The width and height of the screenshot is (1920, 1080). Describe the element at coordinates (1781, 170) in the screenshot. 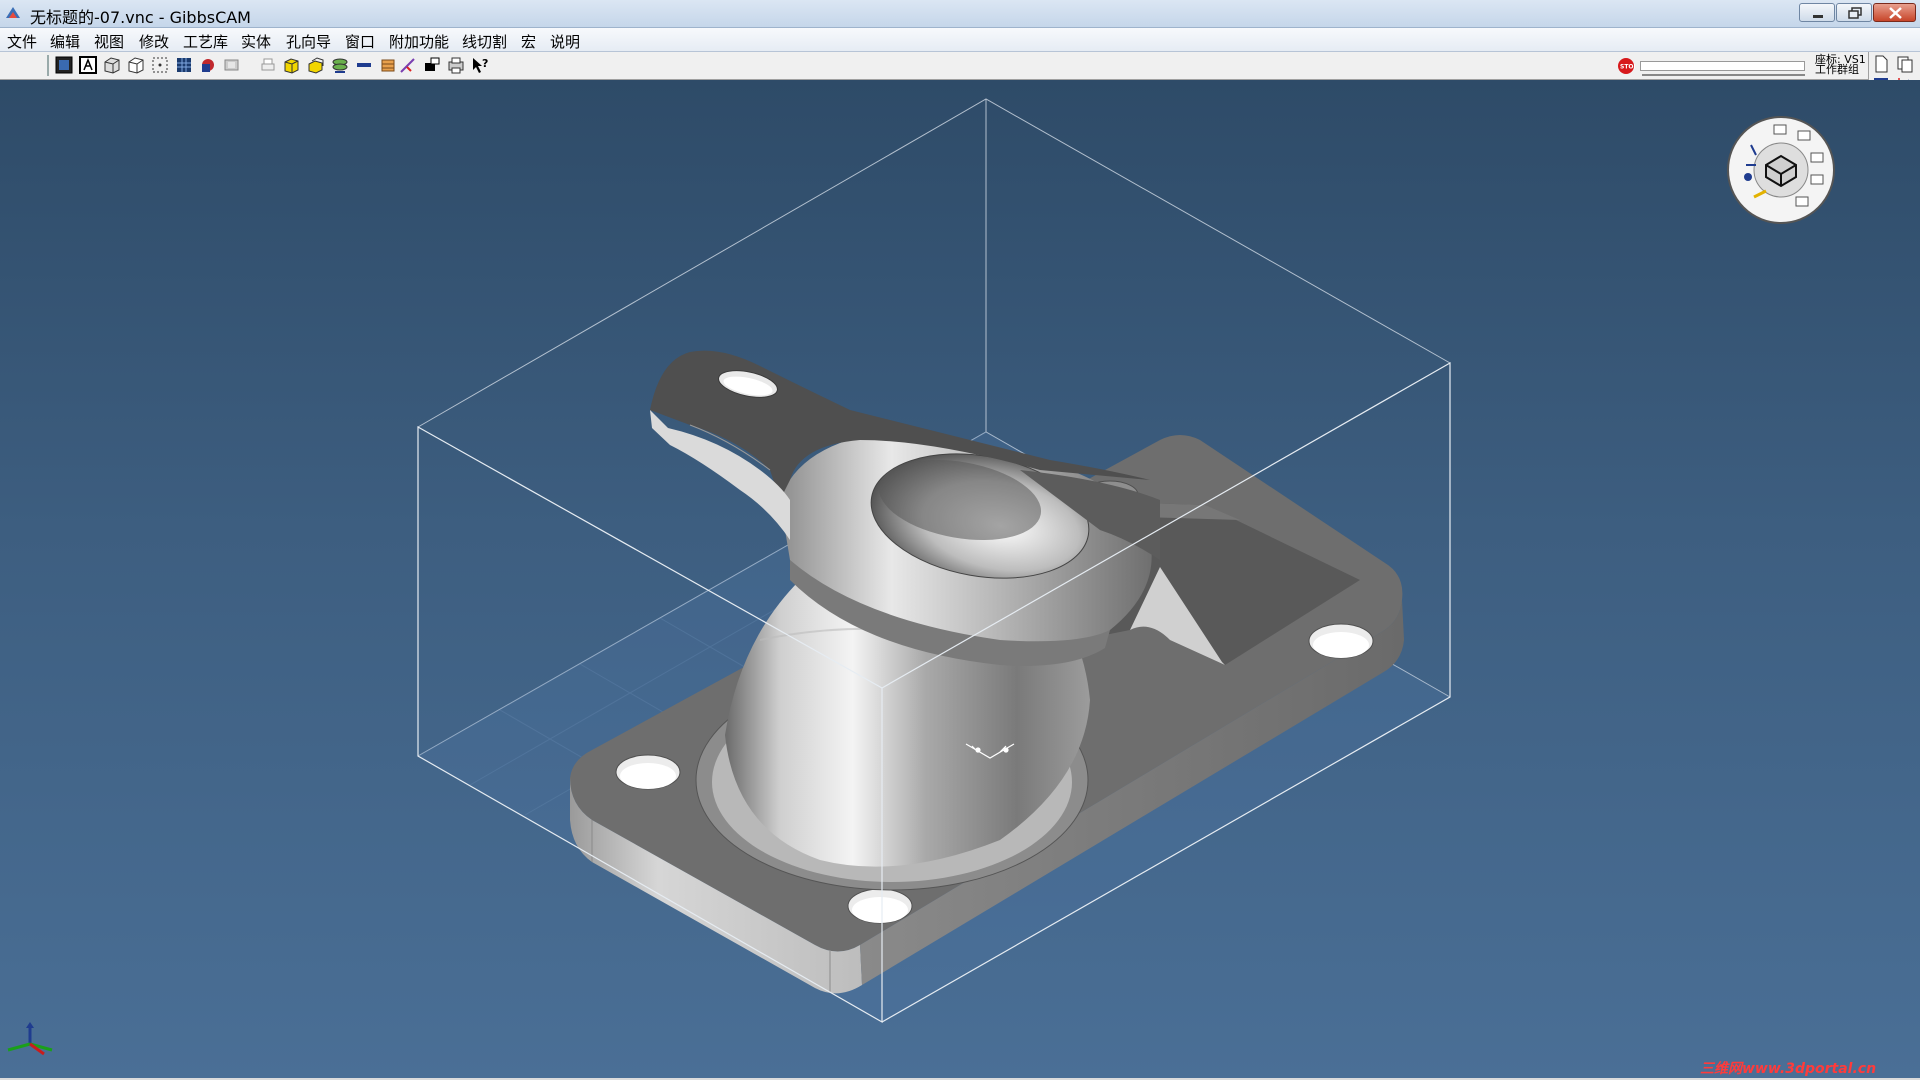

I see `view-navigator-wheel` at that location.